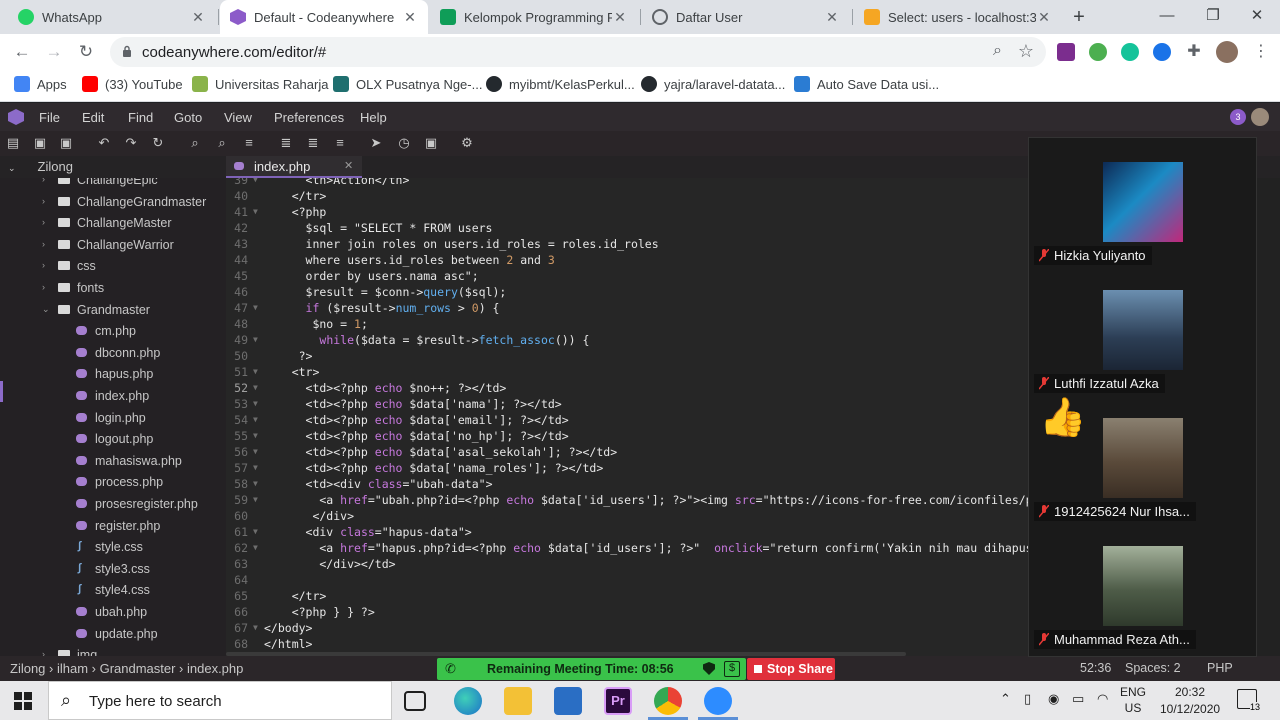  What do you see at coordinates (1026, 51) in the screenshot?
I see `bookmark-star-icon: ☆` at bounding box center [1026, 51].